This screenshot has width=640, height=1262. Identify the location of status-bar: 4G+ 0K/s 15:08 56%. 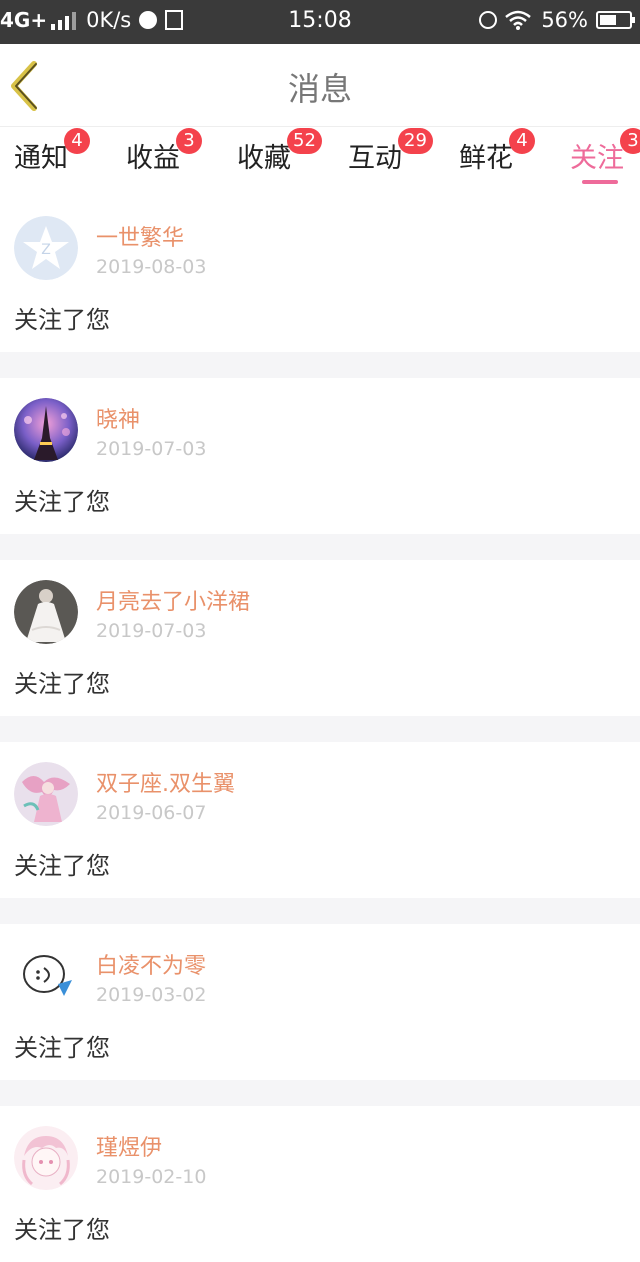
(320, 22).